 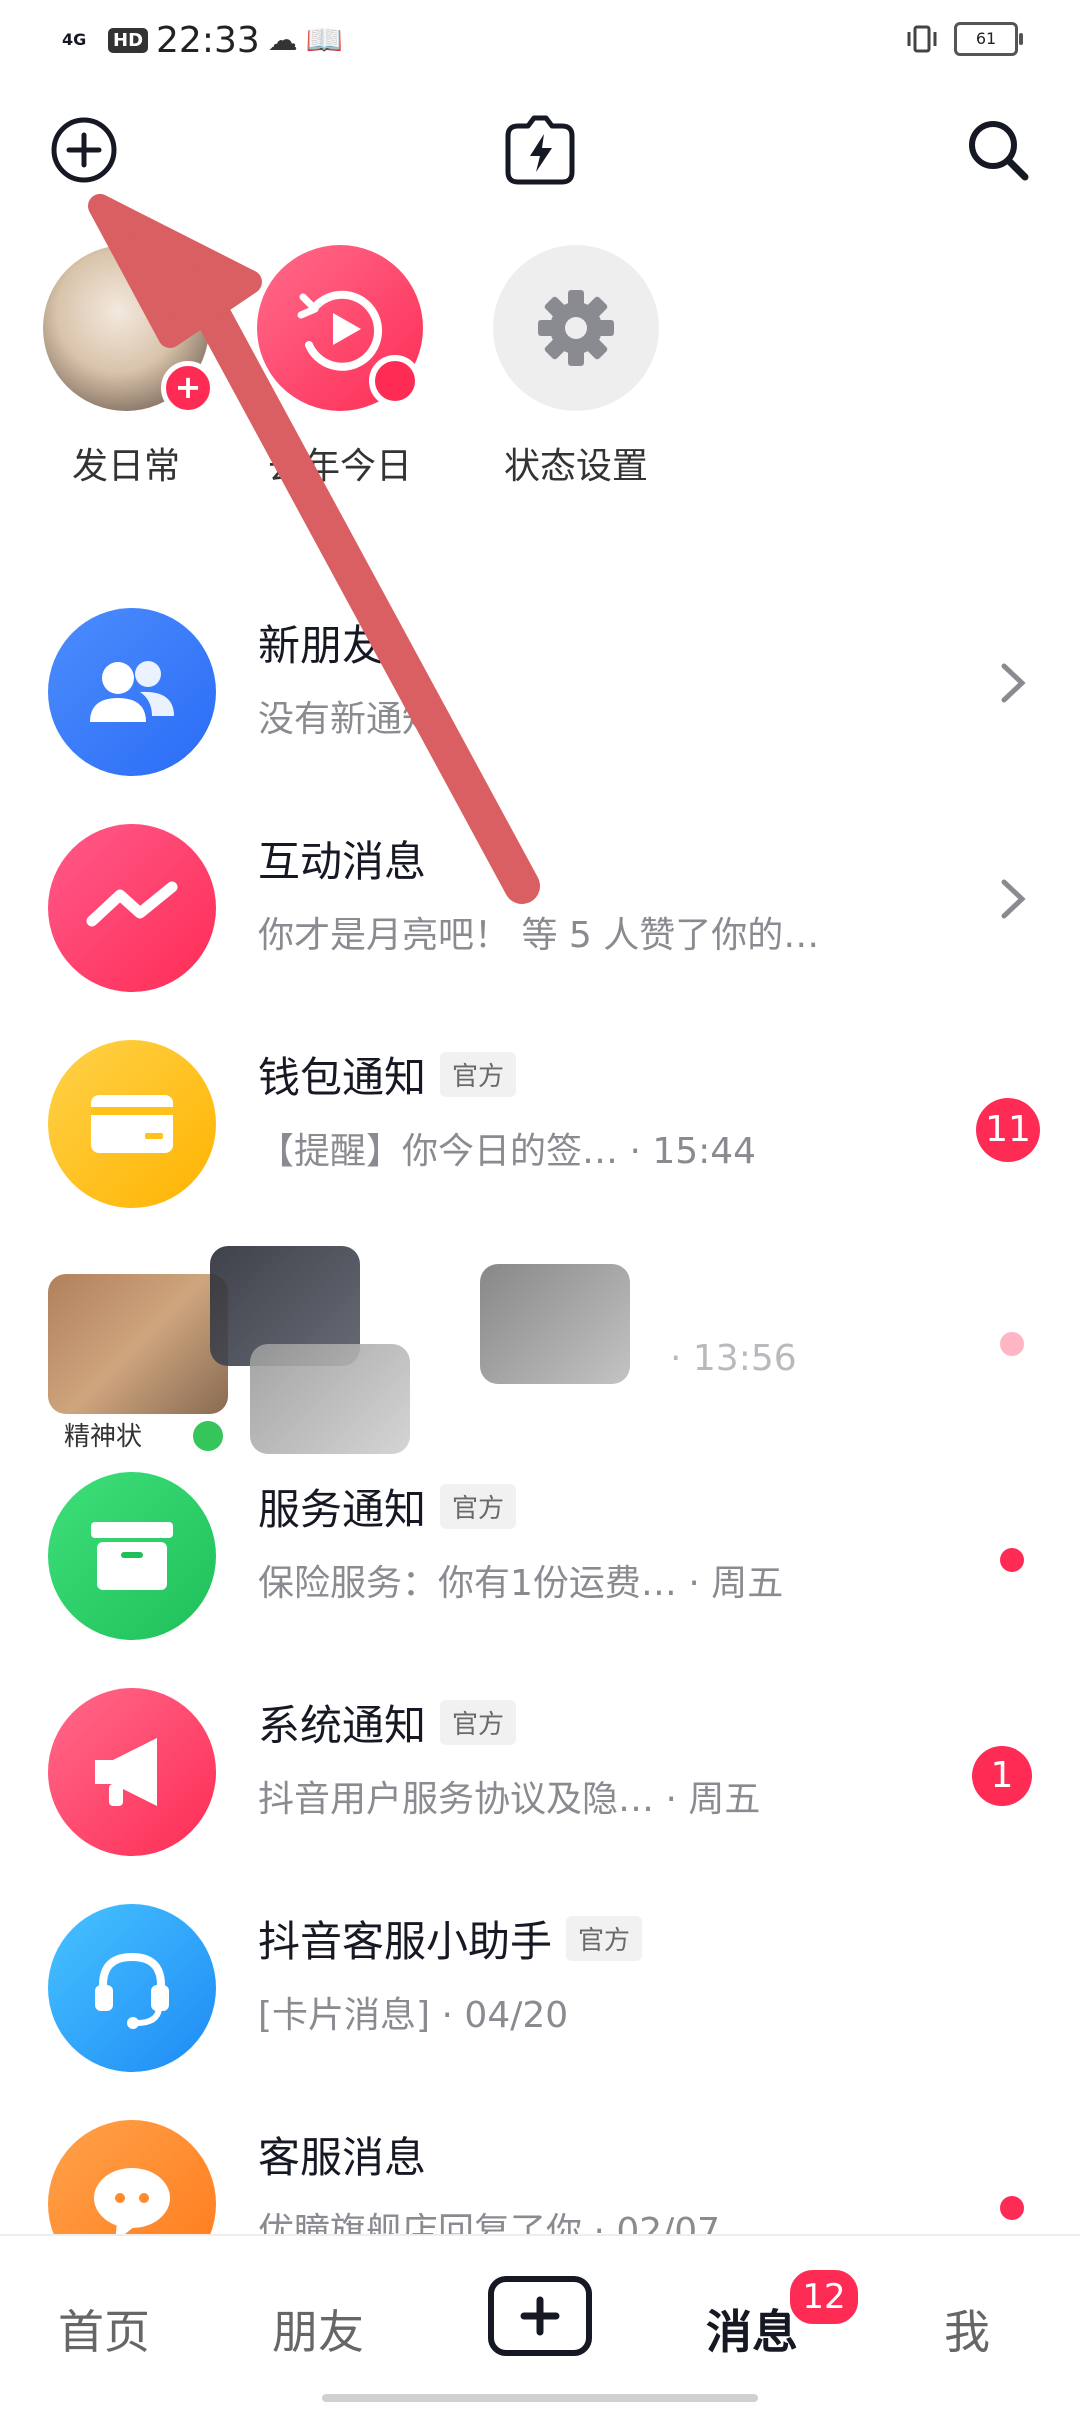 I want to click on settings-avatar, so click(x=576, y=328).